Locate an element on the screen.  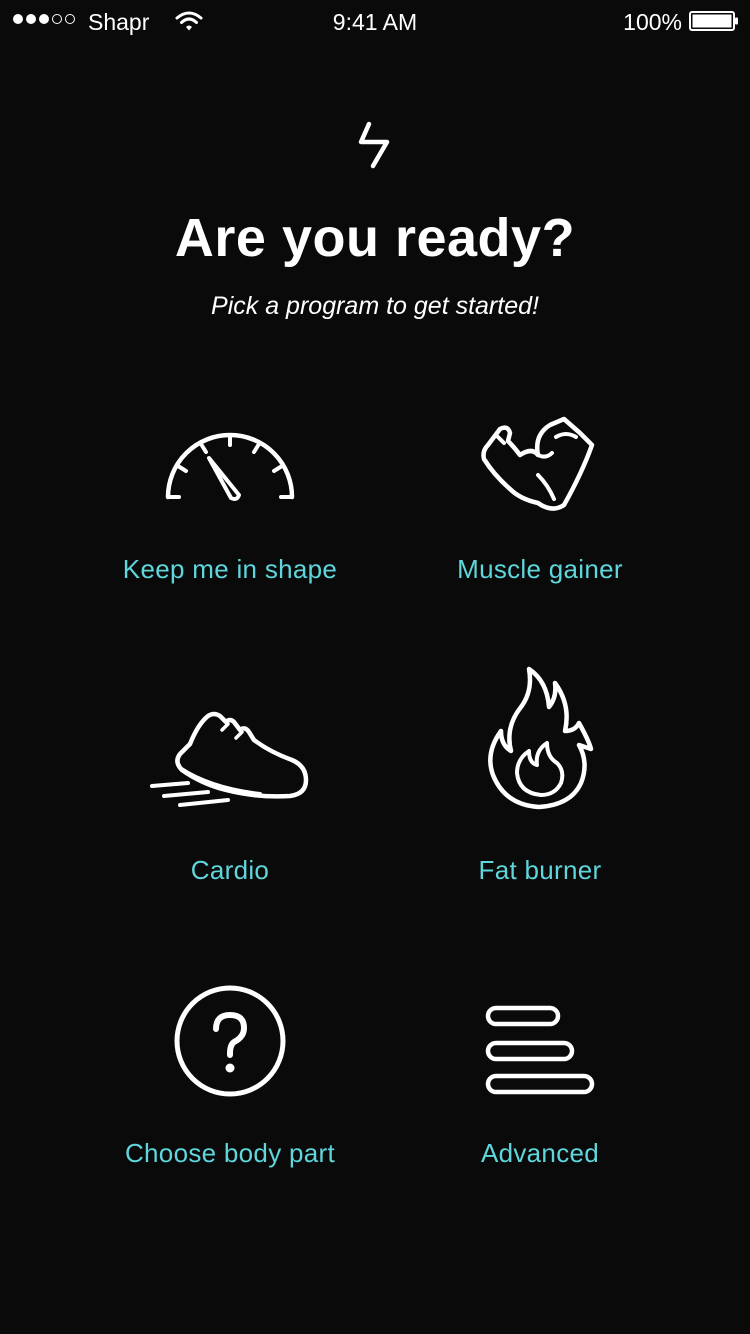
program-label: Advanced is located at coordinates (540, 1153).